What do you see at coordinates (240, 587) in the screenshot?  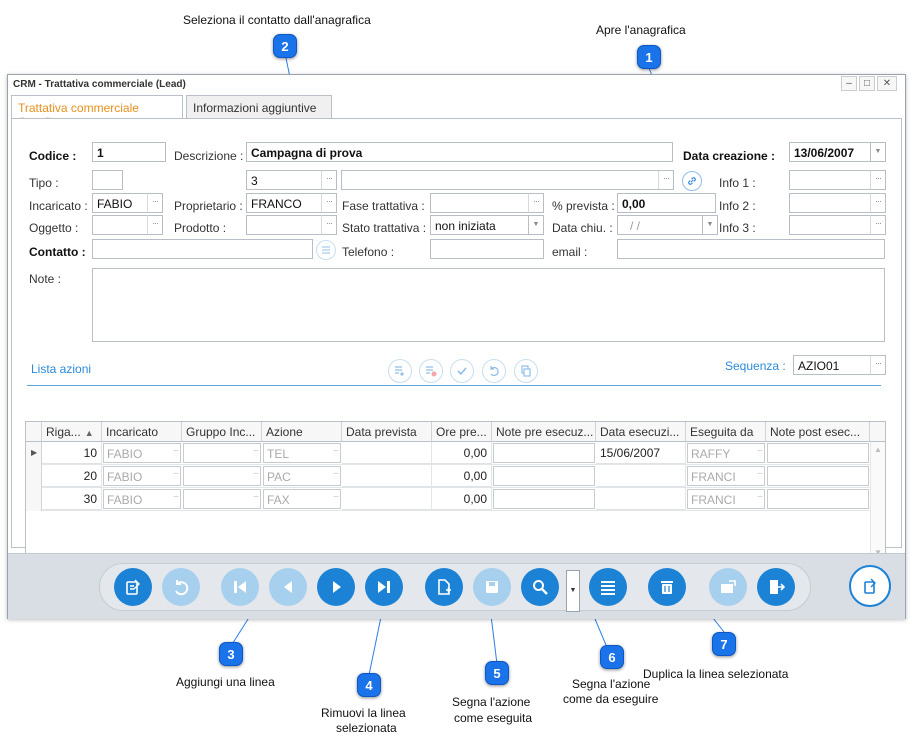 I see `first-record-icon` at bounding box center [240, 587].